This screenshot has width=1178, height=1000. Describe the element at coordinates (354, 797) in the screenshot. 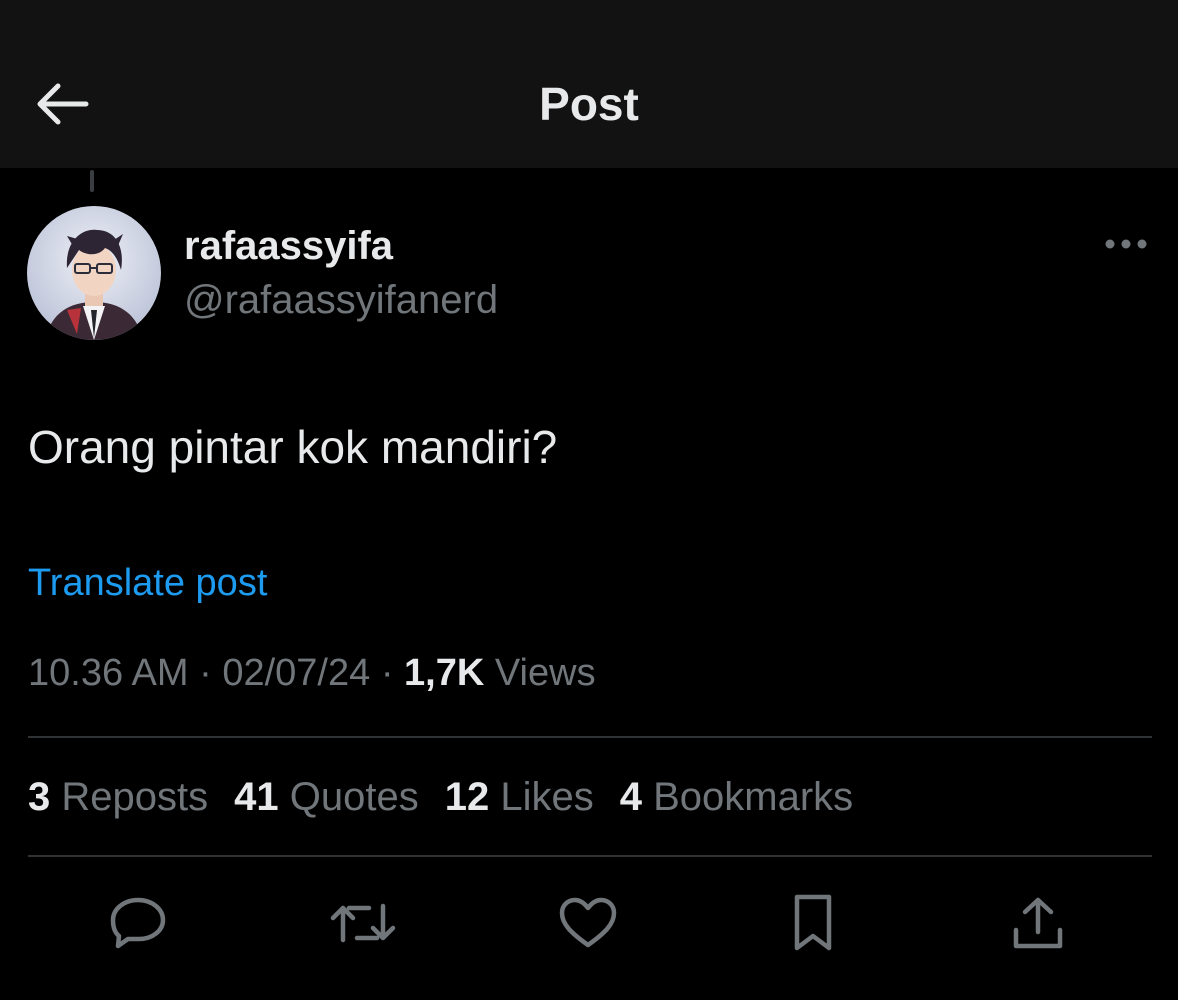

I see `stat-label: Quotes` at that location.